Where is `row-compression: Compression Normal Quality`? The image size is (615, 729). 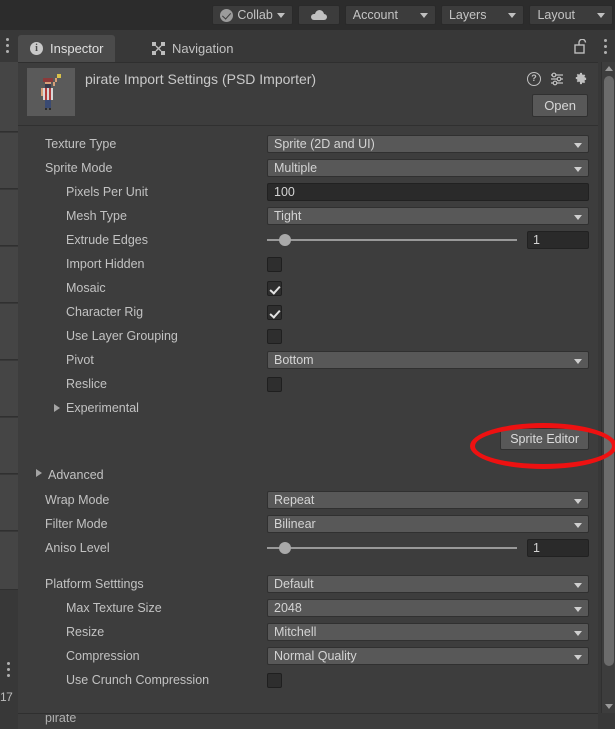 row-compression: Compression Normal Quality is located at coordinates (308, 656).